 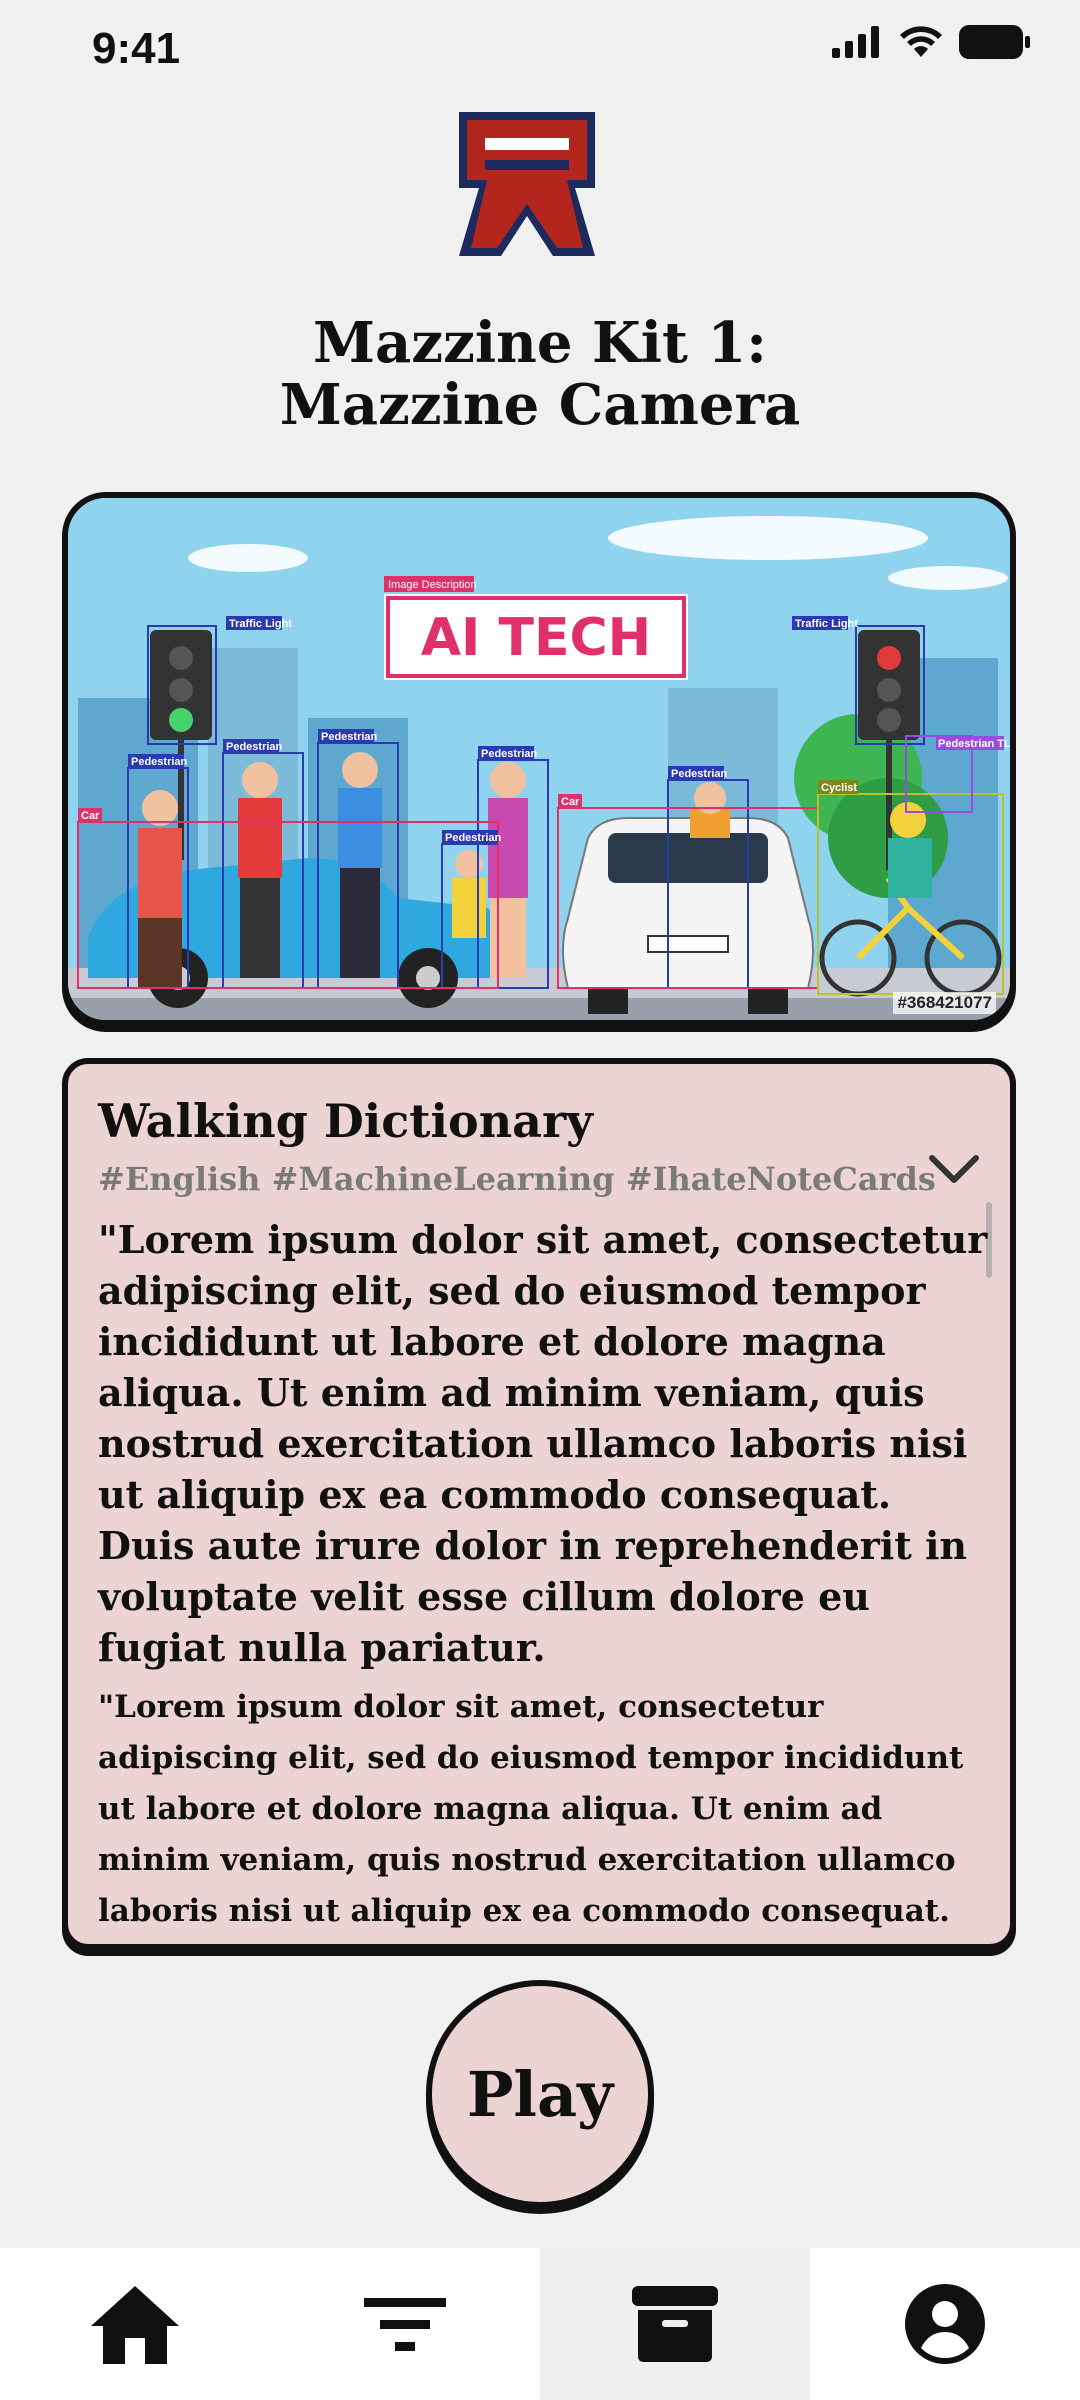 What do you see at coordinates (954, 1170) in the screenshot?
I see `chevron-down-icon` at bounding box center [954, 1170].